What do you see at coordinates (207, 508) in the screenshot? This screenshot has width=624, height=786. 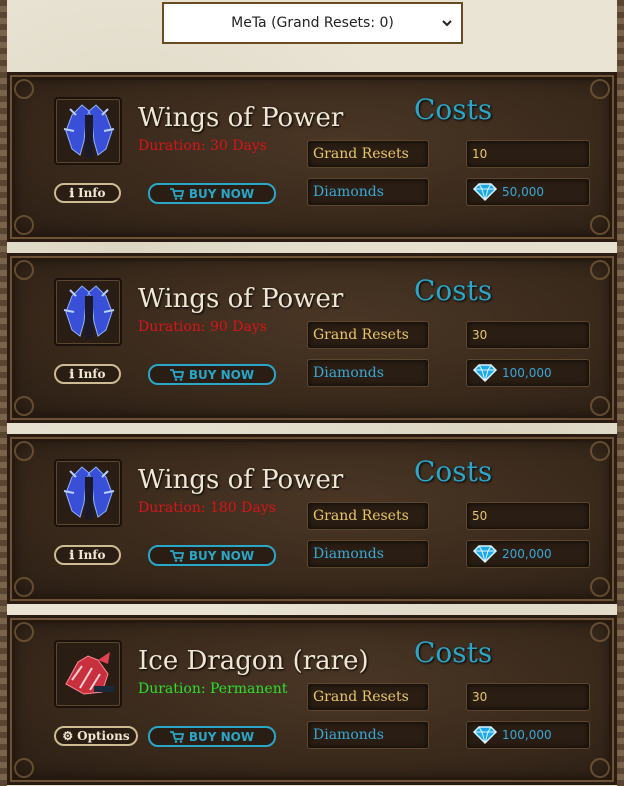 I see `item-duration: Duration: 180 Days` at bounding box center [207, 508].